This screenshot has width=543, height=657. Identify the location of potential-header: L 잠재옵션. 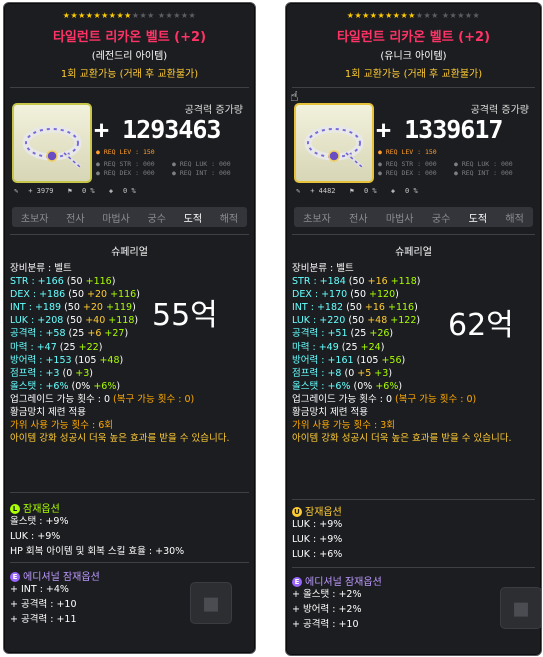
(35, 507).